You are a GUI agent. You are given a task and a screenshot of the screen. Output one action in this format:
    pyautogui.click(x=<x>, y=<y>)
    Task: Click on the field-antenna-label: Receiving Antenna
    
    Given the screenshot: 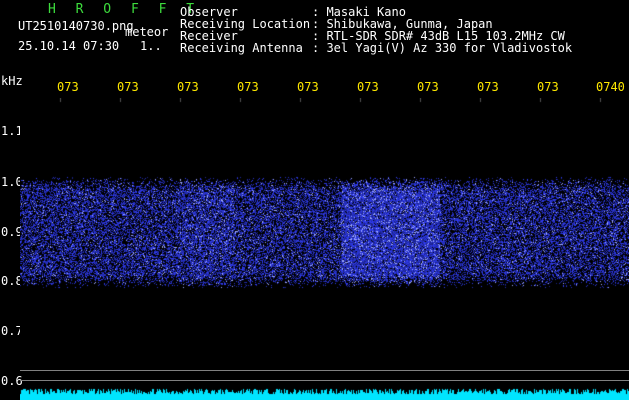 What is the action you would take?
    pyautogui.click(x=241, y=48)
    